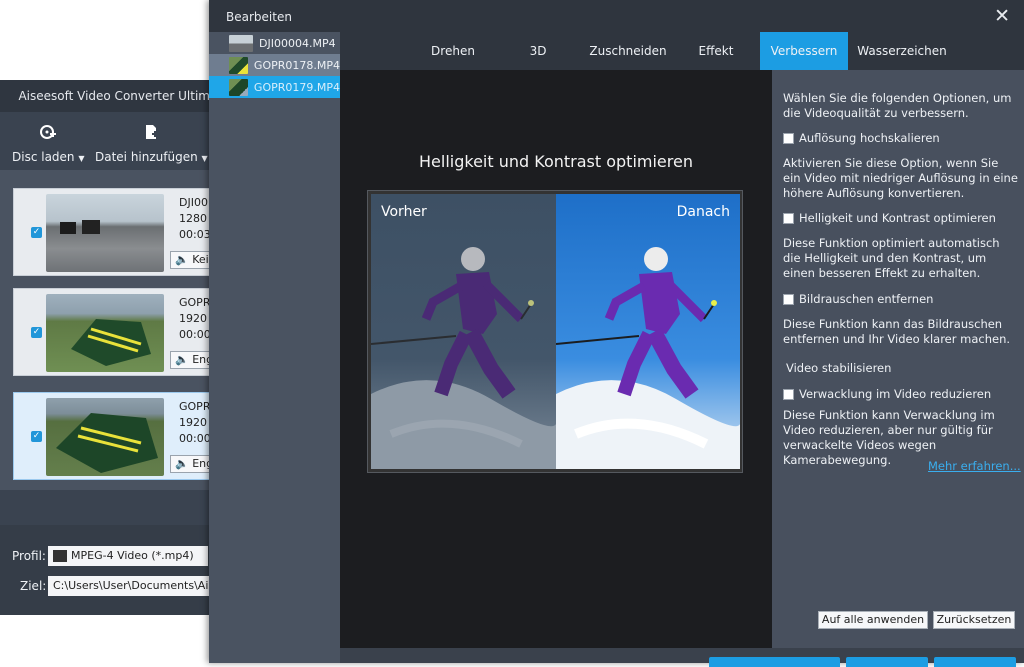 This screenshot has height=667, width=1024. Describe the element at coordinates (34, 586) in the screenshot. I see `target-label: Ziel:` at that location.